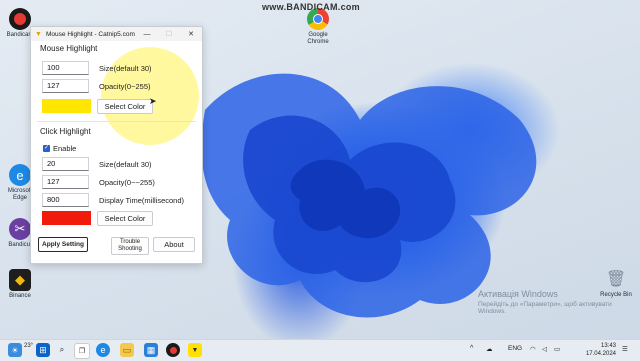  I want to click on weather-temperature: 23°, so click(29, 346).